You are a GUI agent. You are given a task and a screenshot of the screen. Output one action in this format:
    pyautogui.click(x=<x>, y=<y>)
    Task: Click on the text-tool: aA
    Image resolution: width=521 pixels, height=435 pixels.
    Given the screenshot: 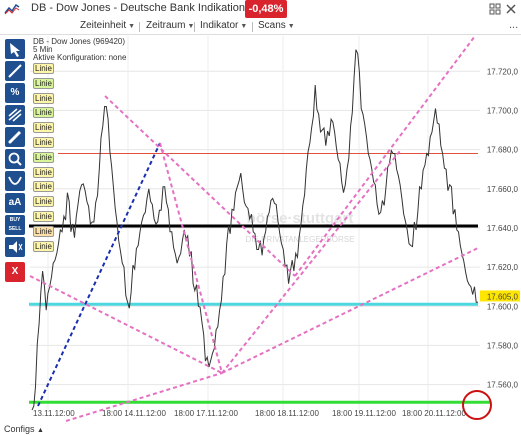 What is the action you would take?
    pyautogui.click(x=15, y=203)
    